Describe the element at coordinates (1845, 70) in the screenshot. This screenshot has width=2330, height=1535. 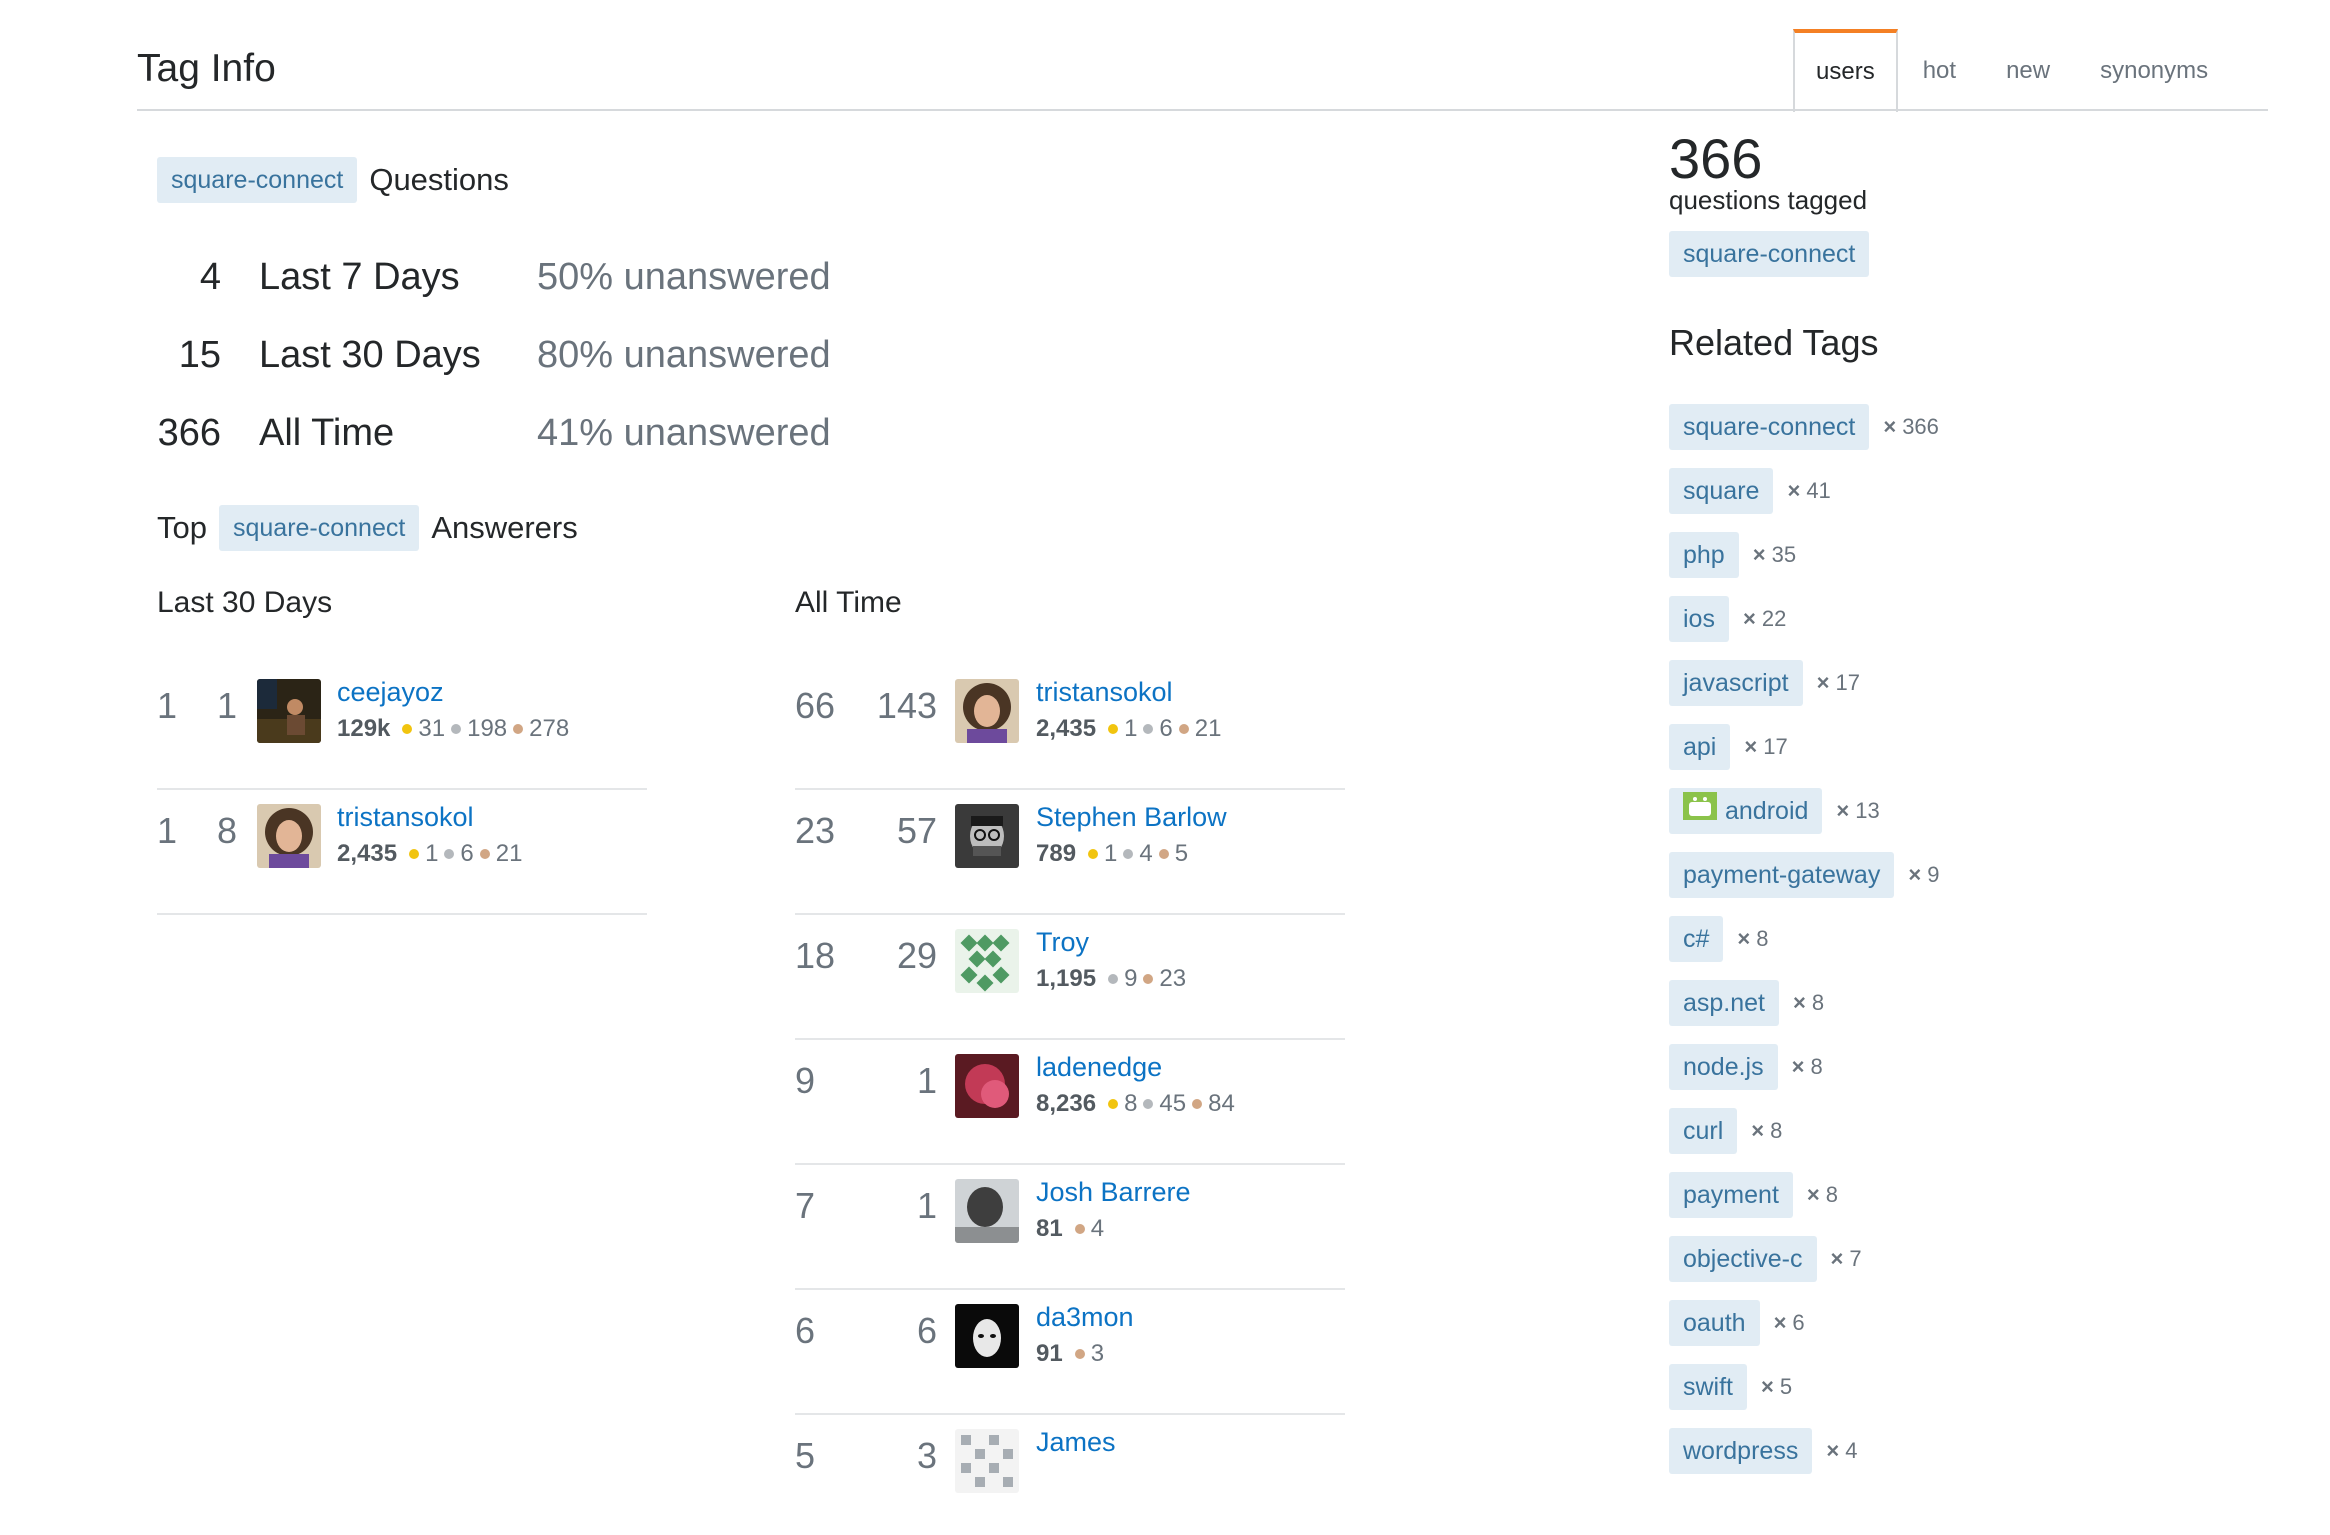
I see `tab-users: users` at that location.